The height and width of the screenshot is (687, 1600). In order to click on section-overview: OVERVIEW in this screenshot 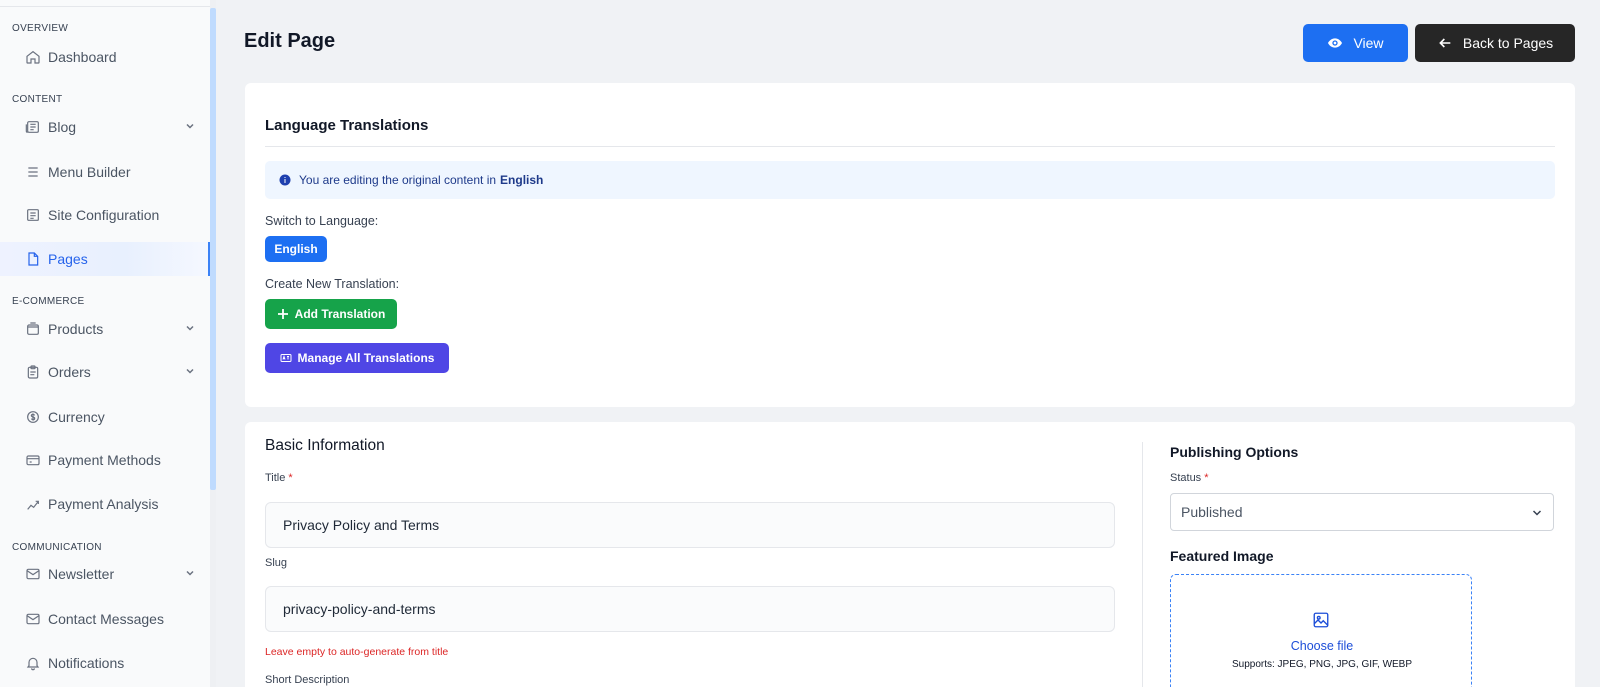, I will do `click(40, 28)`.